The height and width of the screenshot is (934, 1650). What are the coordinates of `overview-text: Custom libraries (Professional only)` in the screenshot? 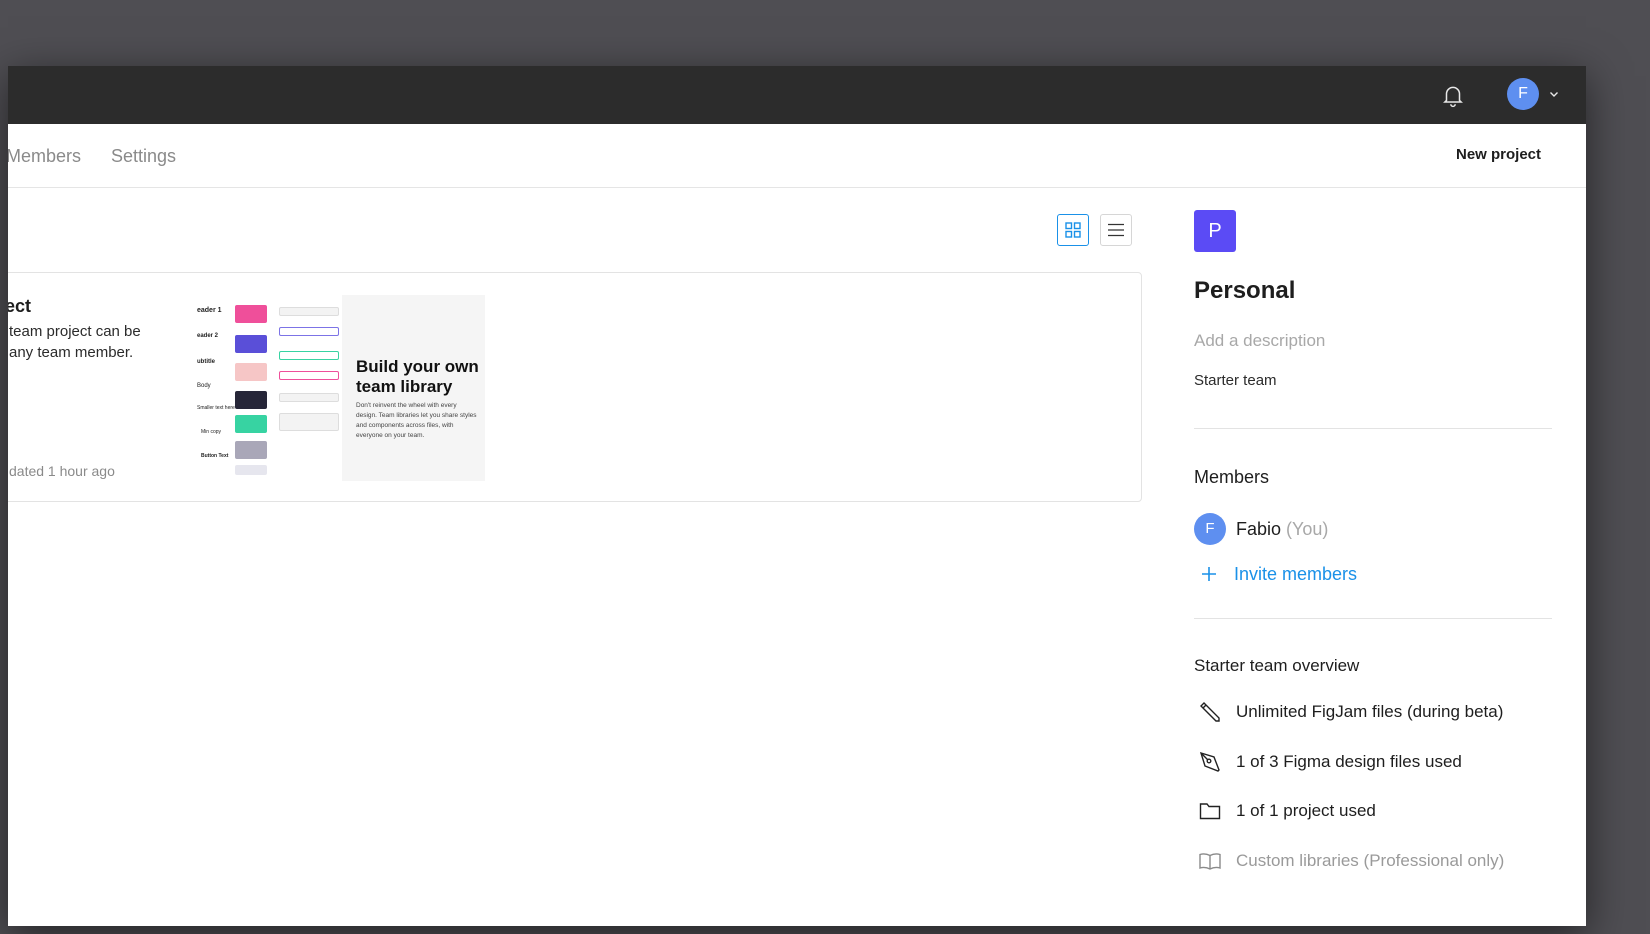 It's located at (1370, 860).